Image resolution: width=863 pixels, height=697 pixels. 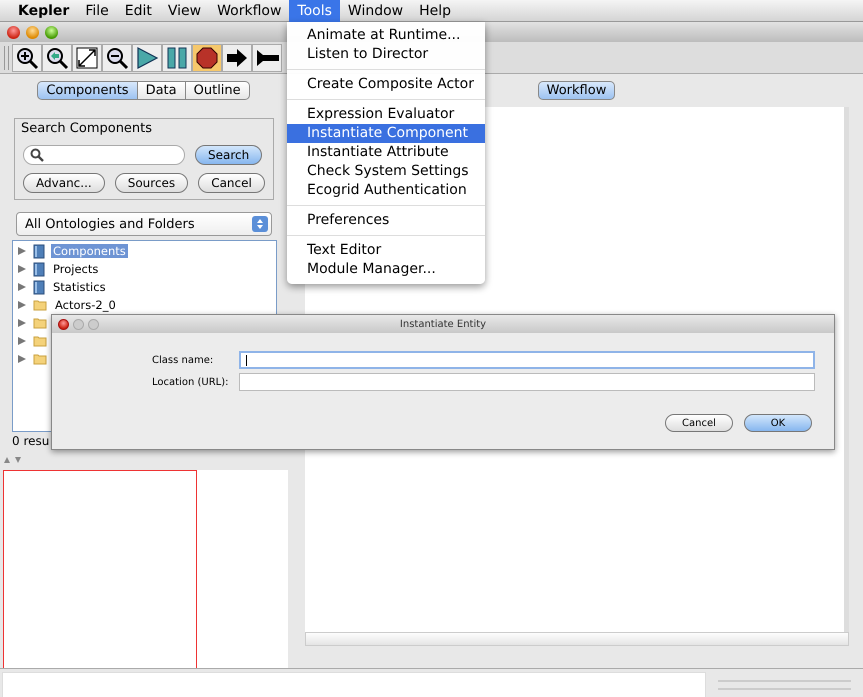 I want to click on search-icon, so click(x=37, y=155).